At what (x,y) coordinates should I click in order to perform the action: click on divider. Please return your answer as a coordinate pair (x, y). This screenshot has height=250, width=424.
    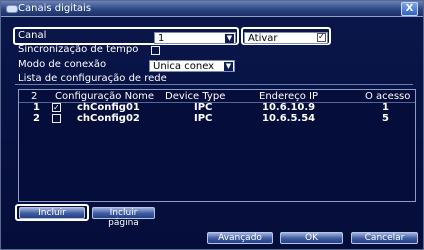
    Looking at the image, I should click on (214, 84).